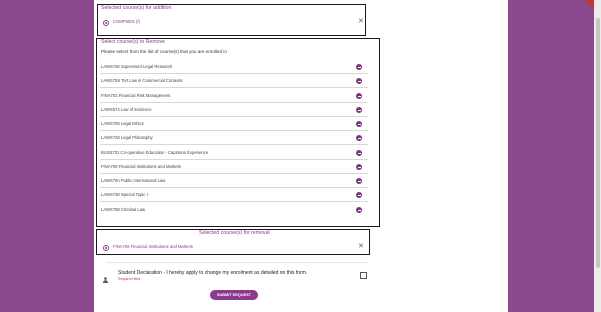 The height and width of the screenshot is (312, 601). I want to click on declaration-checkbox, so click(363, 275).